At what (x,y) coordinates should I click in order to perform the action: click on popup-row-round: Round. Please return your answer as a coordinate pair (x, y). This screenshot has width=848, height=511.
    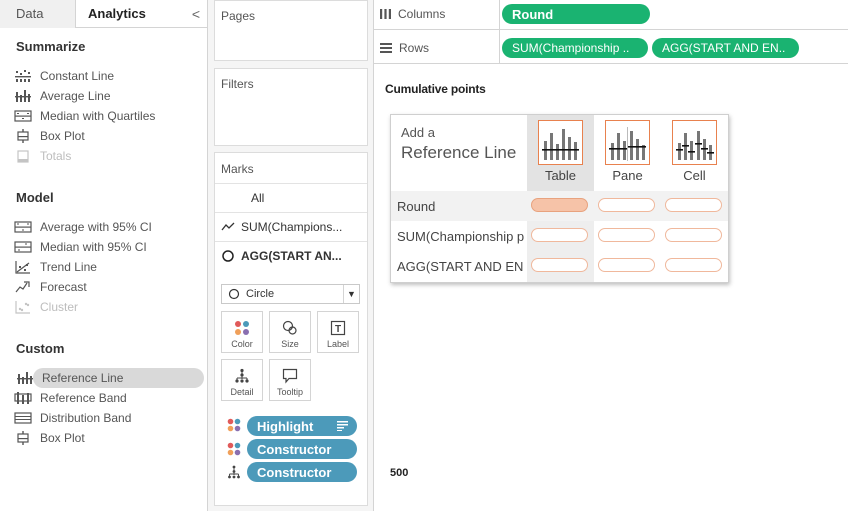
    Looking at the image, I should click on (559, 206).